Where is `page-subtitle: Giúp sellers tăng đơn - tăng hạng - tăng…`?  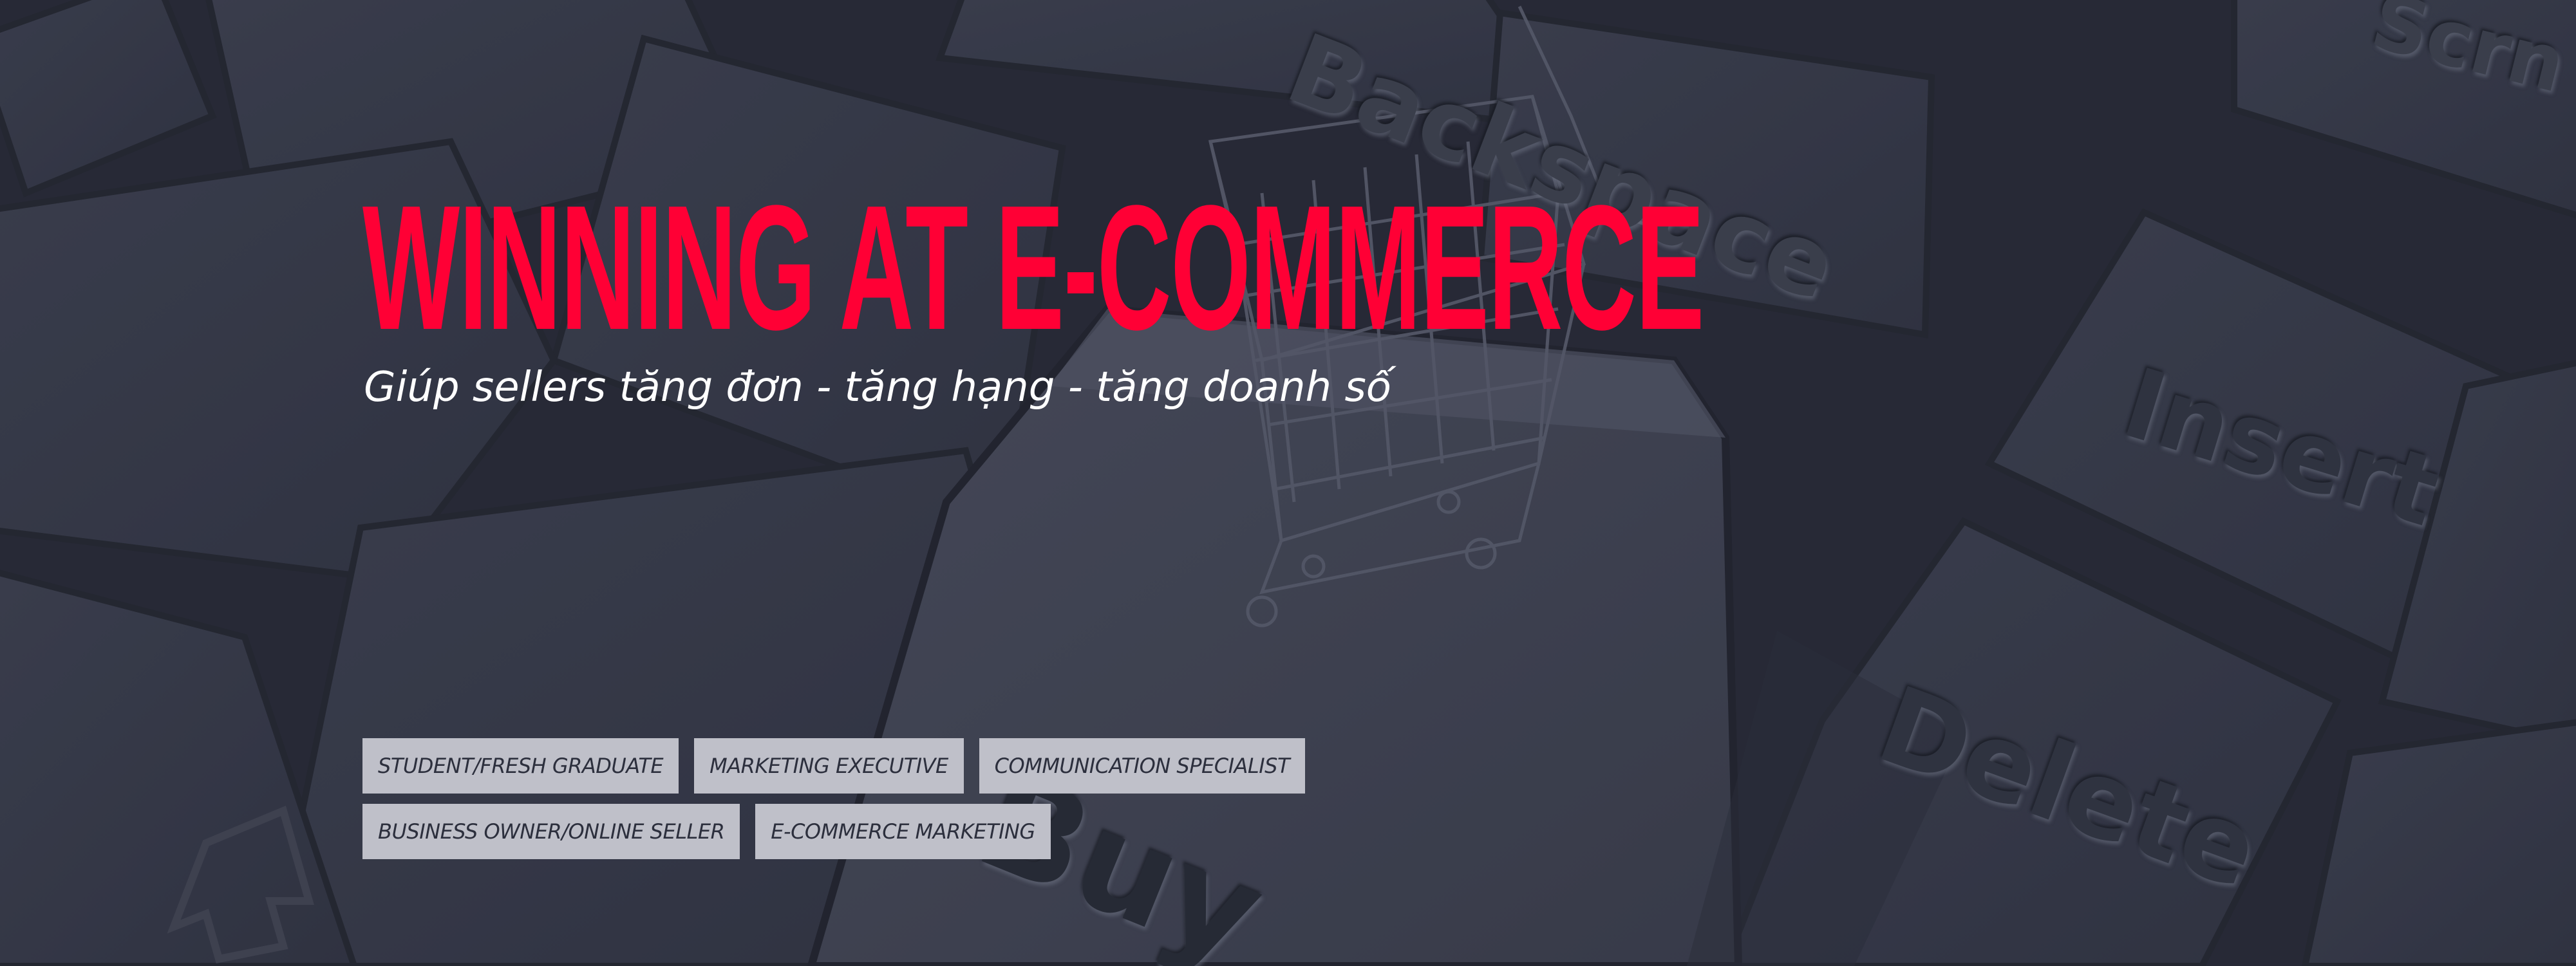 page-subtitle: Giúp sellers tăng đơn - tăng hạng - tăng… is located at coordinates (877, 387).